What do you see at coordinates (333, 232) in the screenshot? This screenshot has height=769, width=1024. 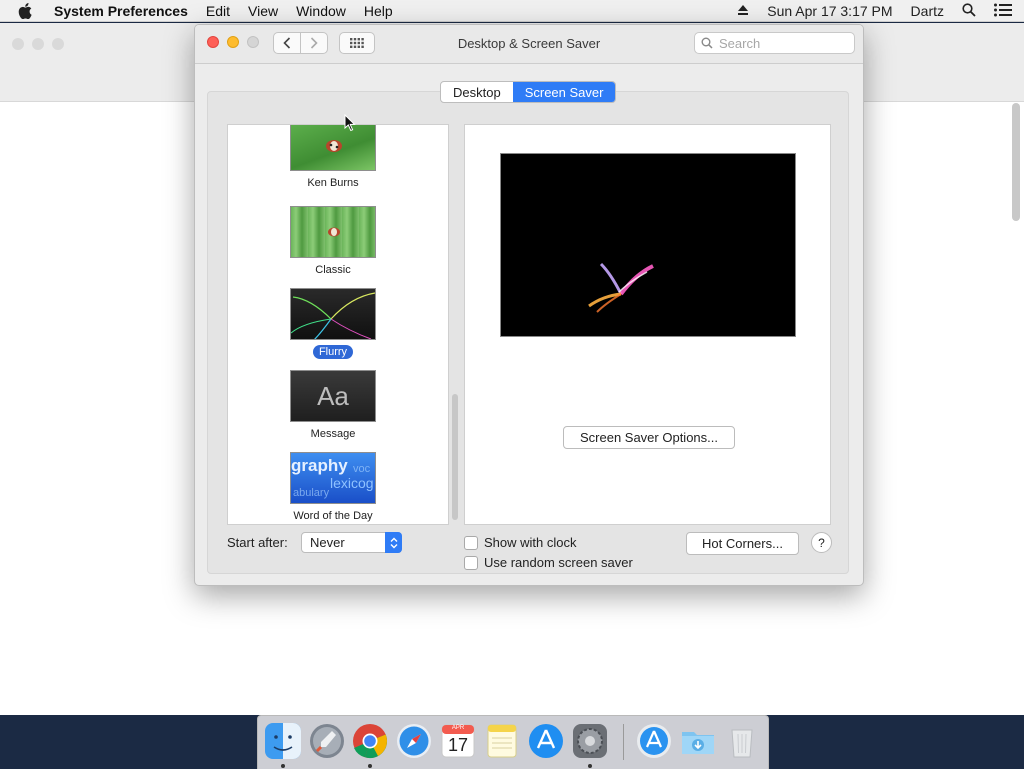 I see `classic-thumbnail` at bounding box center [333, 232].